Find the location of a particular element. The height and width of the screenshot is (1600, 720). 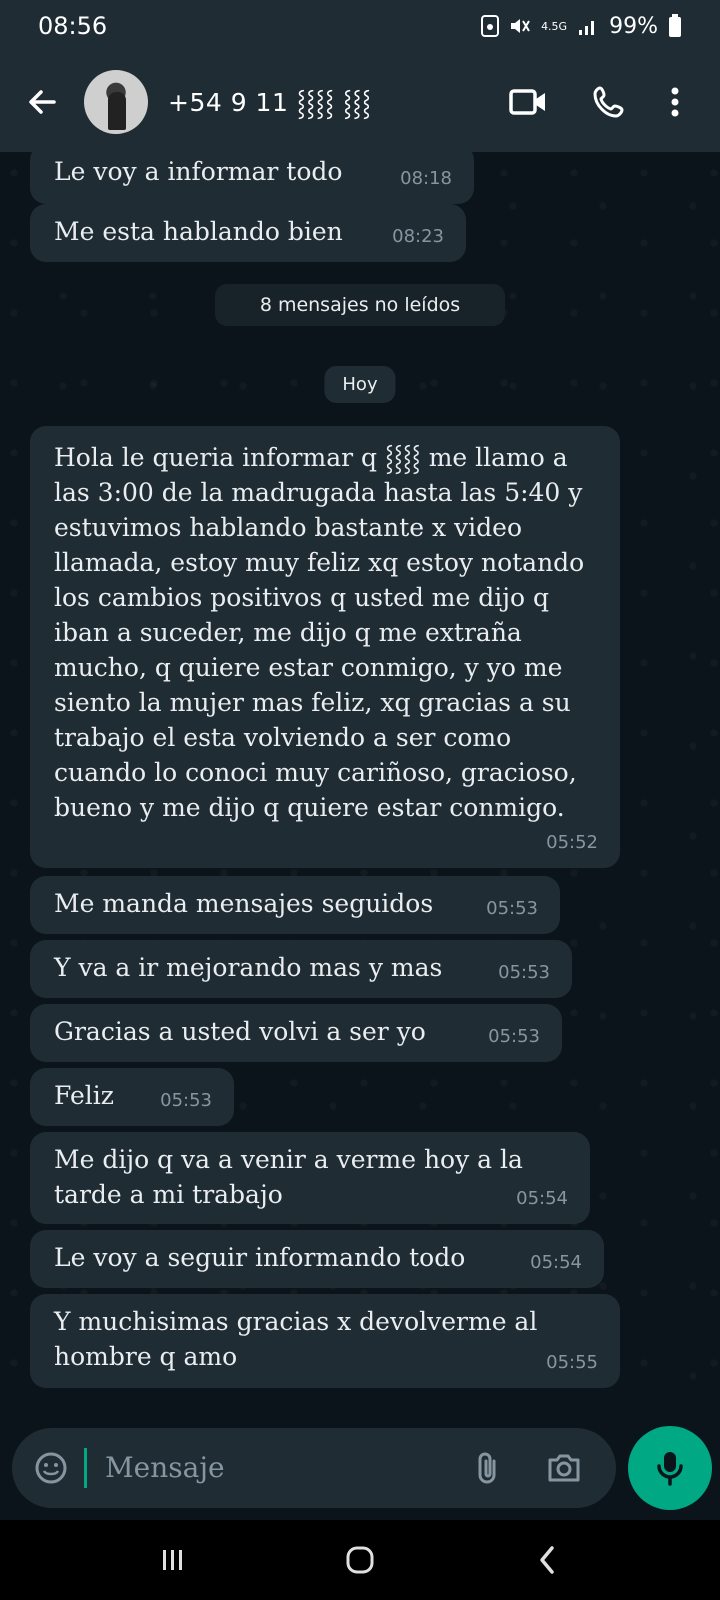

emoji-icon is located at coordinates (51, 1468).